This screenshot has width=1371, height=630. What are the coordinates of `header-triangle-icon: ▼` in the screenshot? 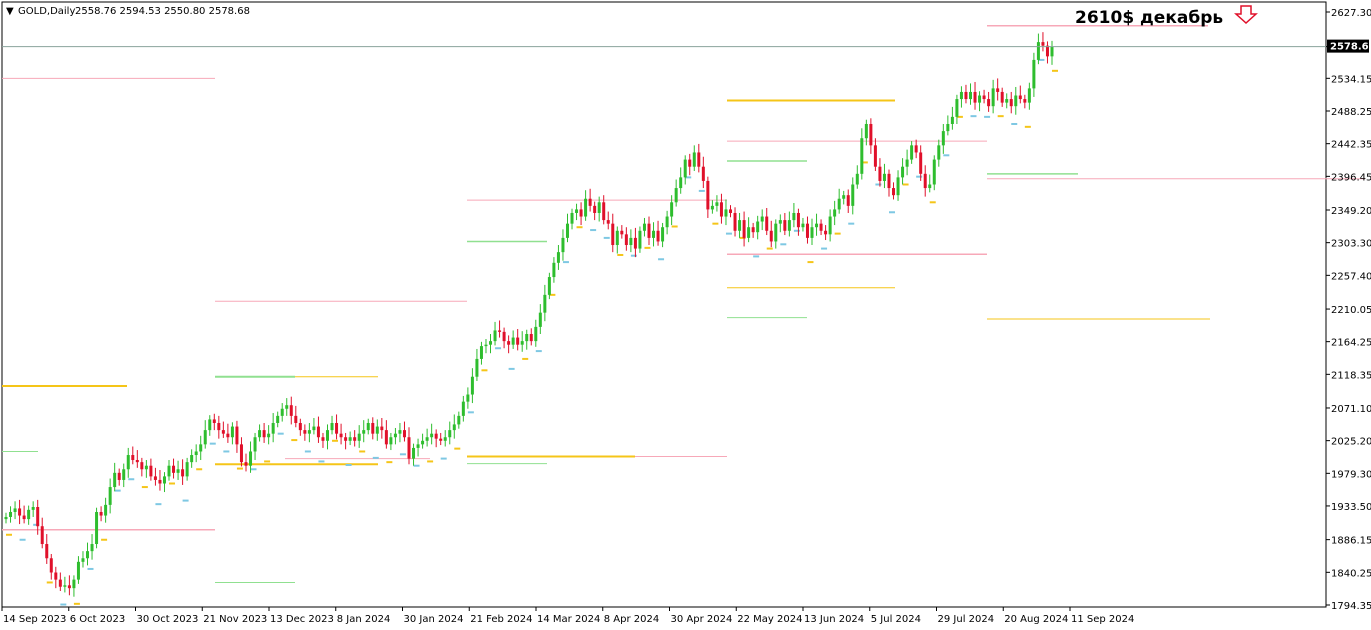 It's located at (10, 11).